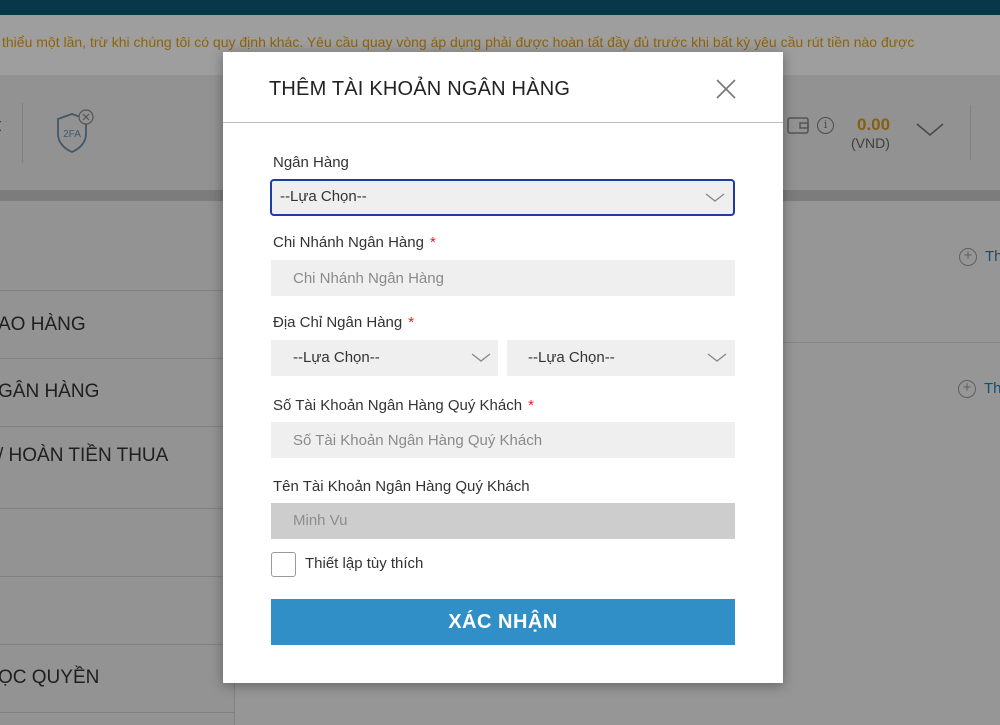  Describe the element at coordinates (503, 521) in the screenshot. I see `account-name-field: Minh Vu` at that location.